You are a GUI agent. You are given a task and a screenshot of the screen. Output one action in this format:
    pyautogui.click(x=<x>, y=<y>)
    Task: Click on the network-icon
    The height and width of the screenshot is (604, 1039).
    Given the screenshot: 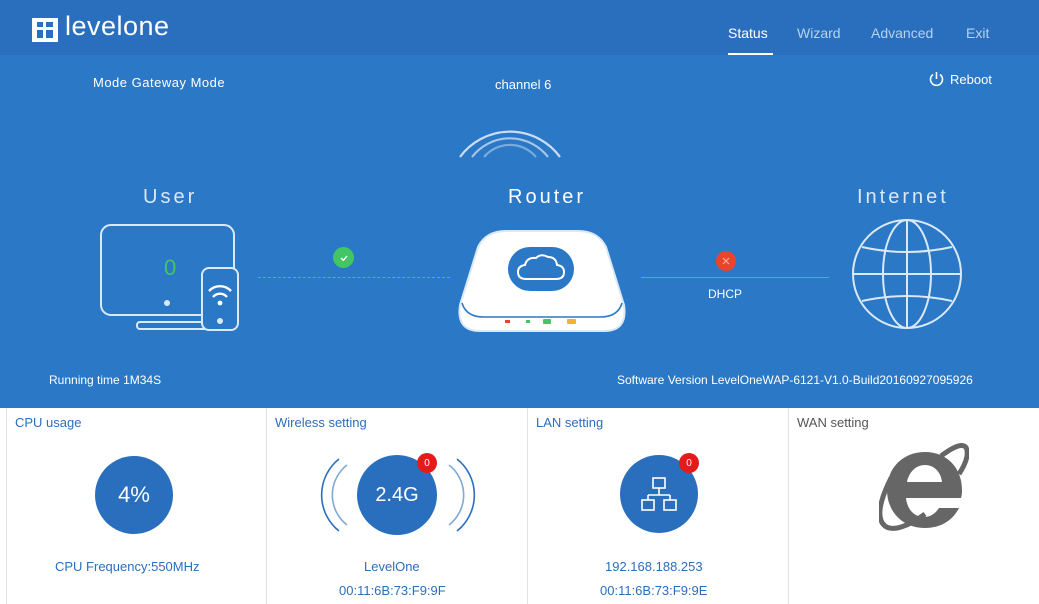 What is the action you would take?
    pyautogui.click(x=659, y=494)
    